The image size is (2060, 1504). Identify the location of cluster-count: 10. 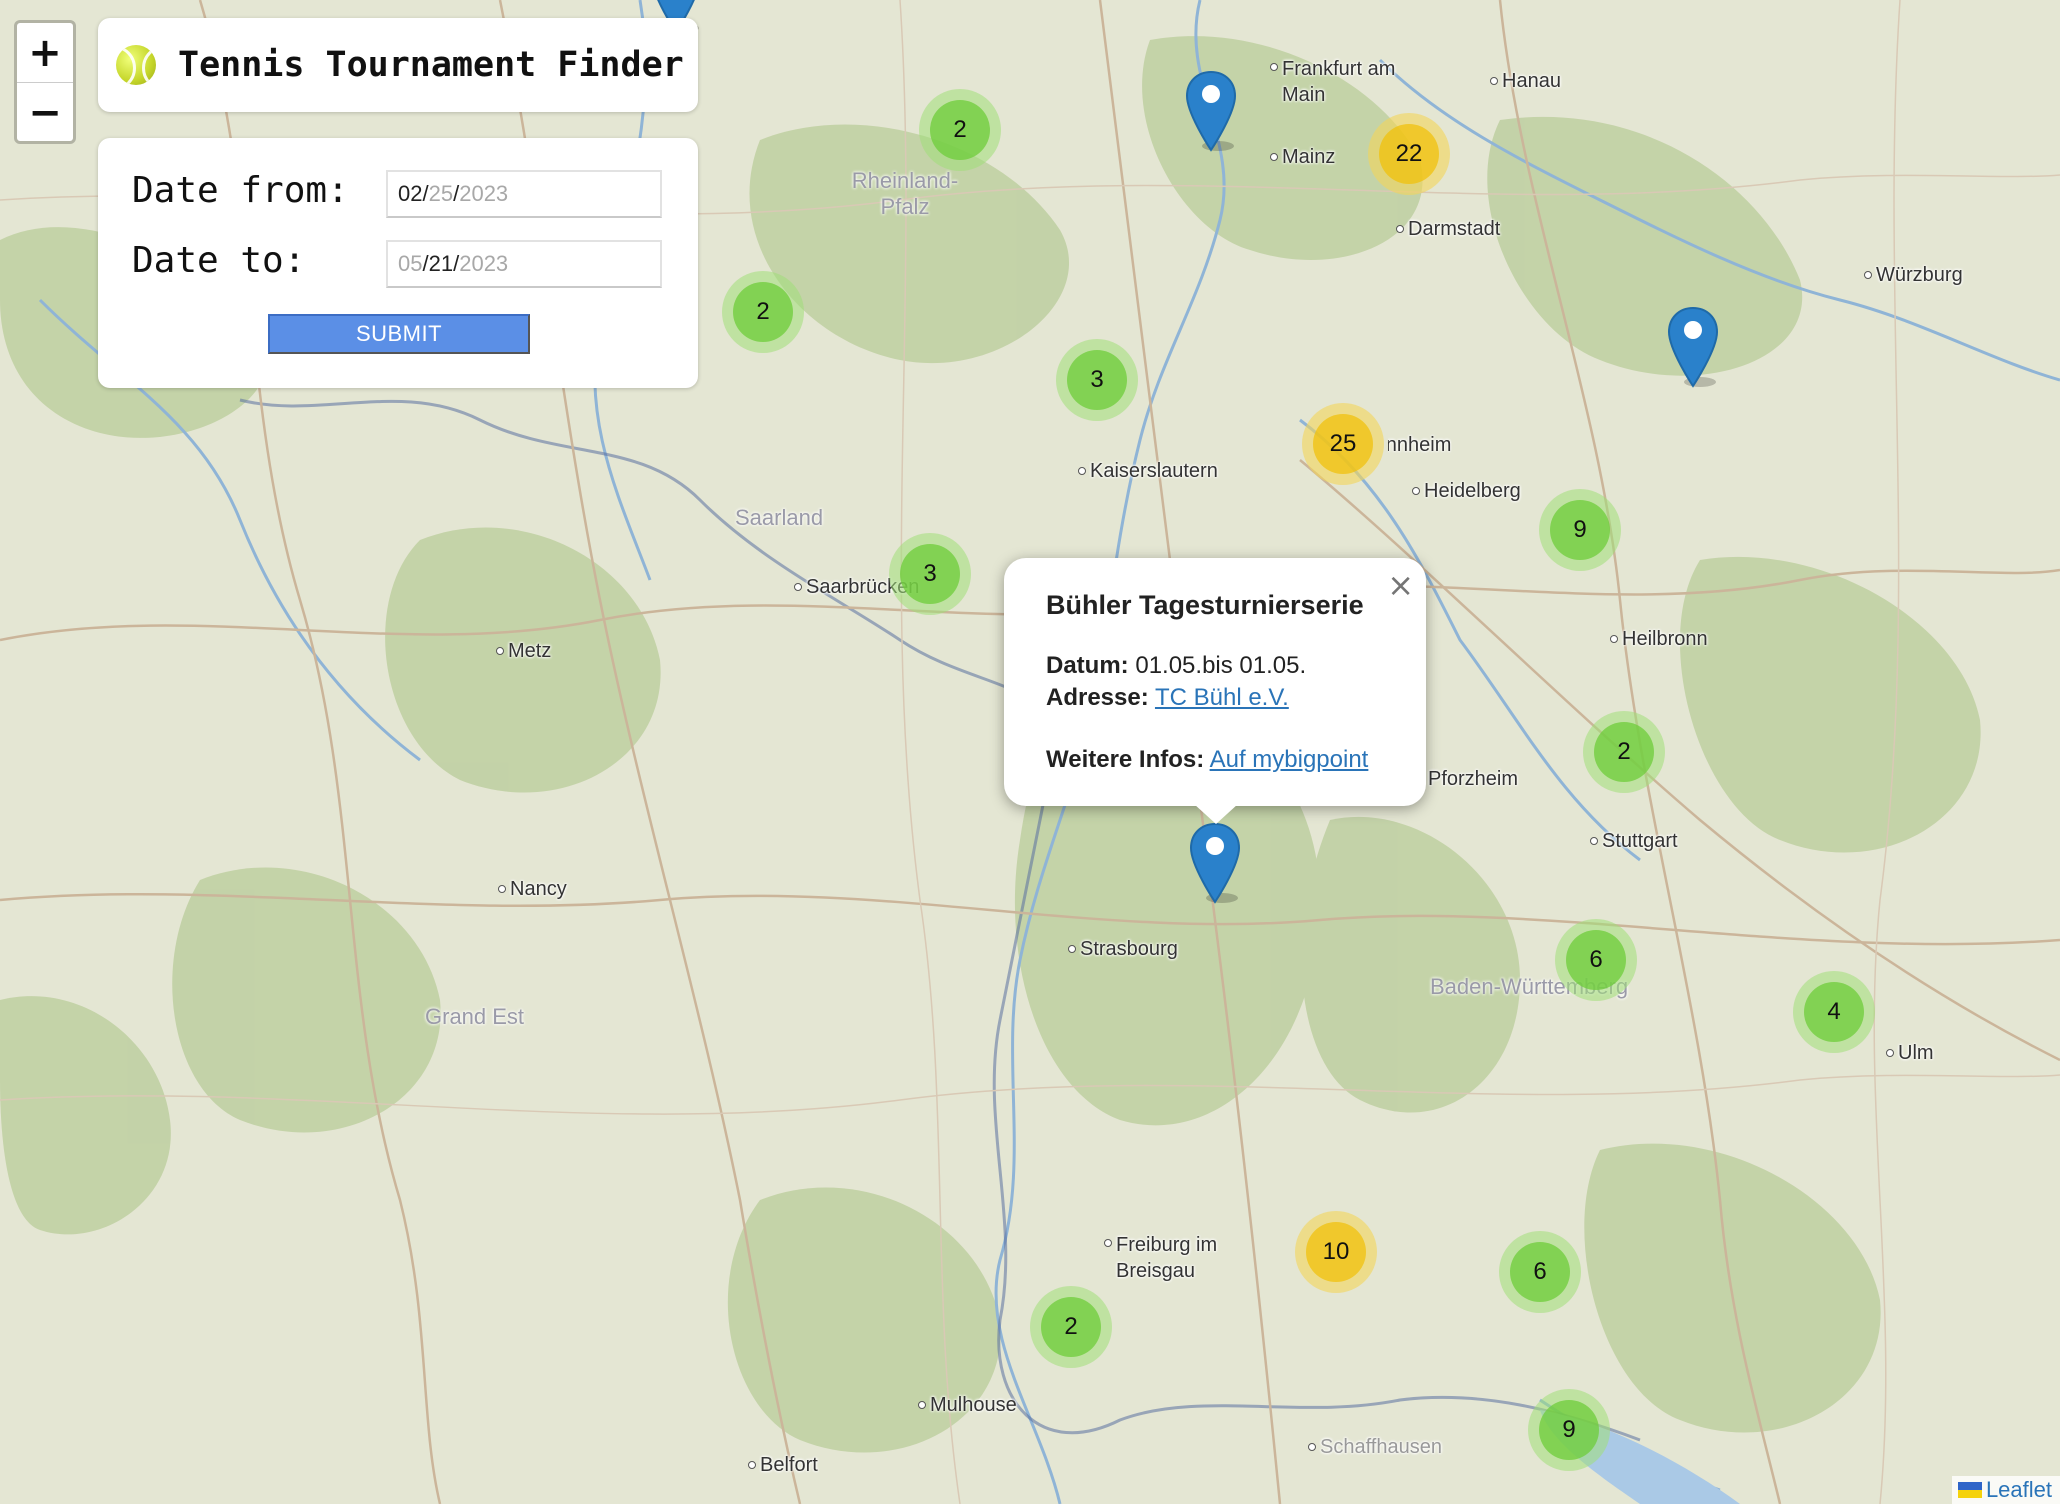
(1336, 1252).